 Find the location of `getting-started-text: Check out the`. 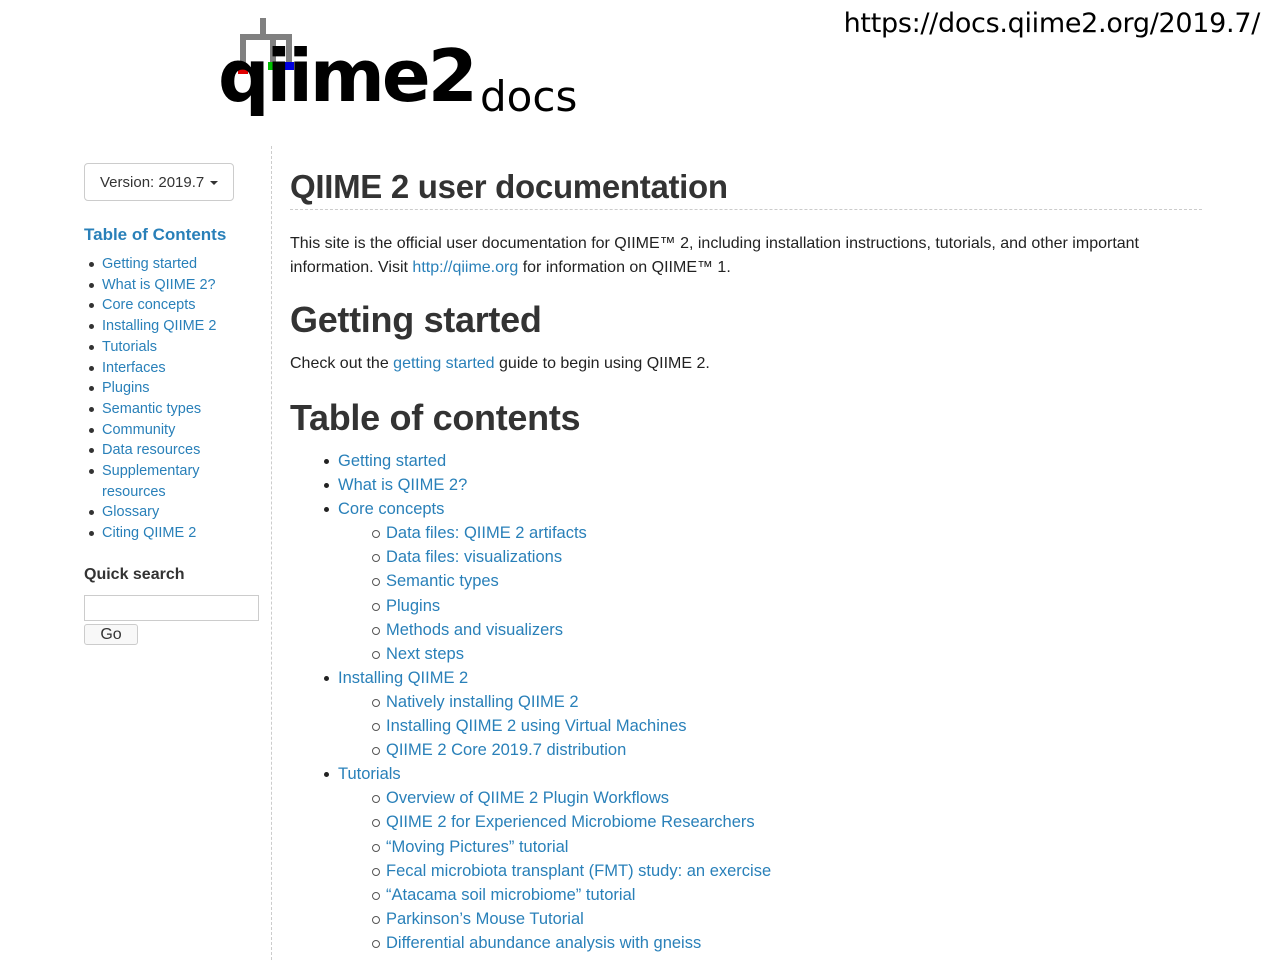

getting-started-text: Check out the is located at coordinates (342, 363).